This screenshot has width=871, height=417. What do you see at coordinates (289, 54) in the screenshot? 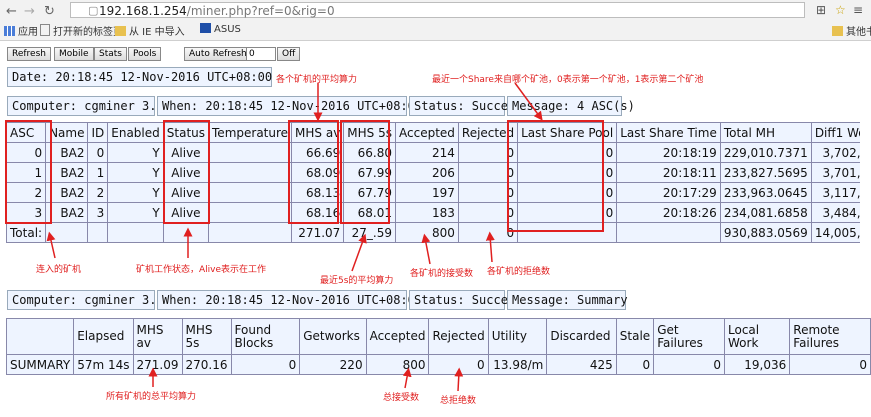
I see `off-button: Off` at bounding box center [289, 54].